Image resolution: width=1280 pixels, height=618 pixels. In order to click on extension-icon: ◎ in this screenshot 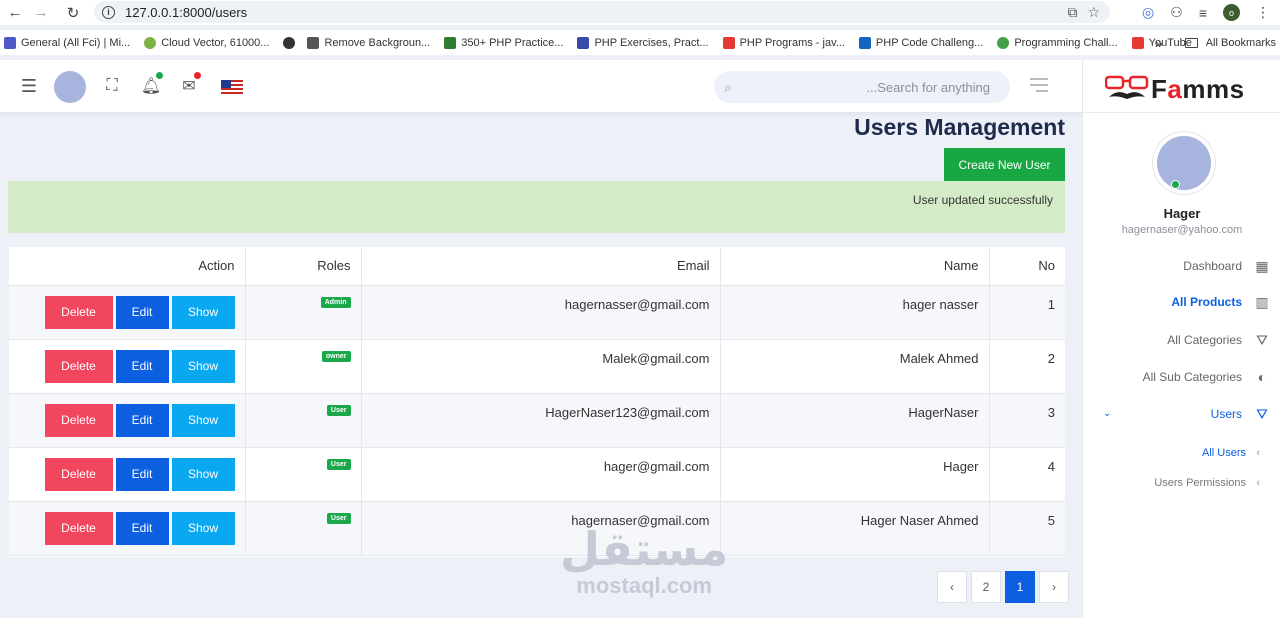, I will do `click(1148, 12)`.